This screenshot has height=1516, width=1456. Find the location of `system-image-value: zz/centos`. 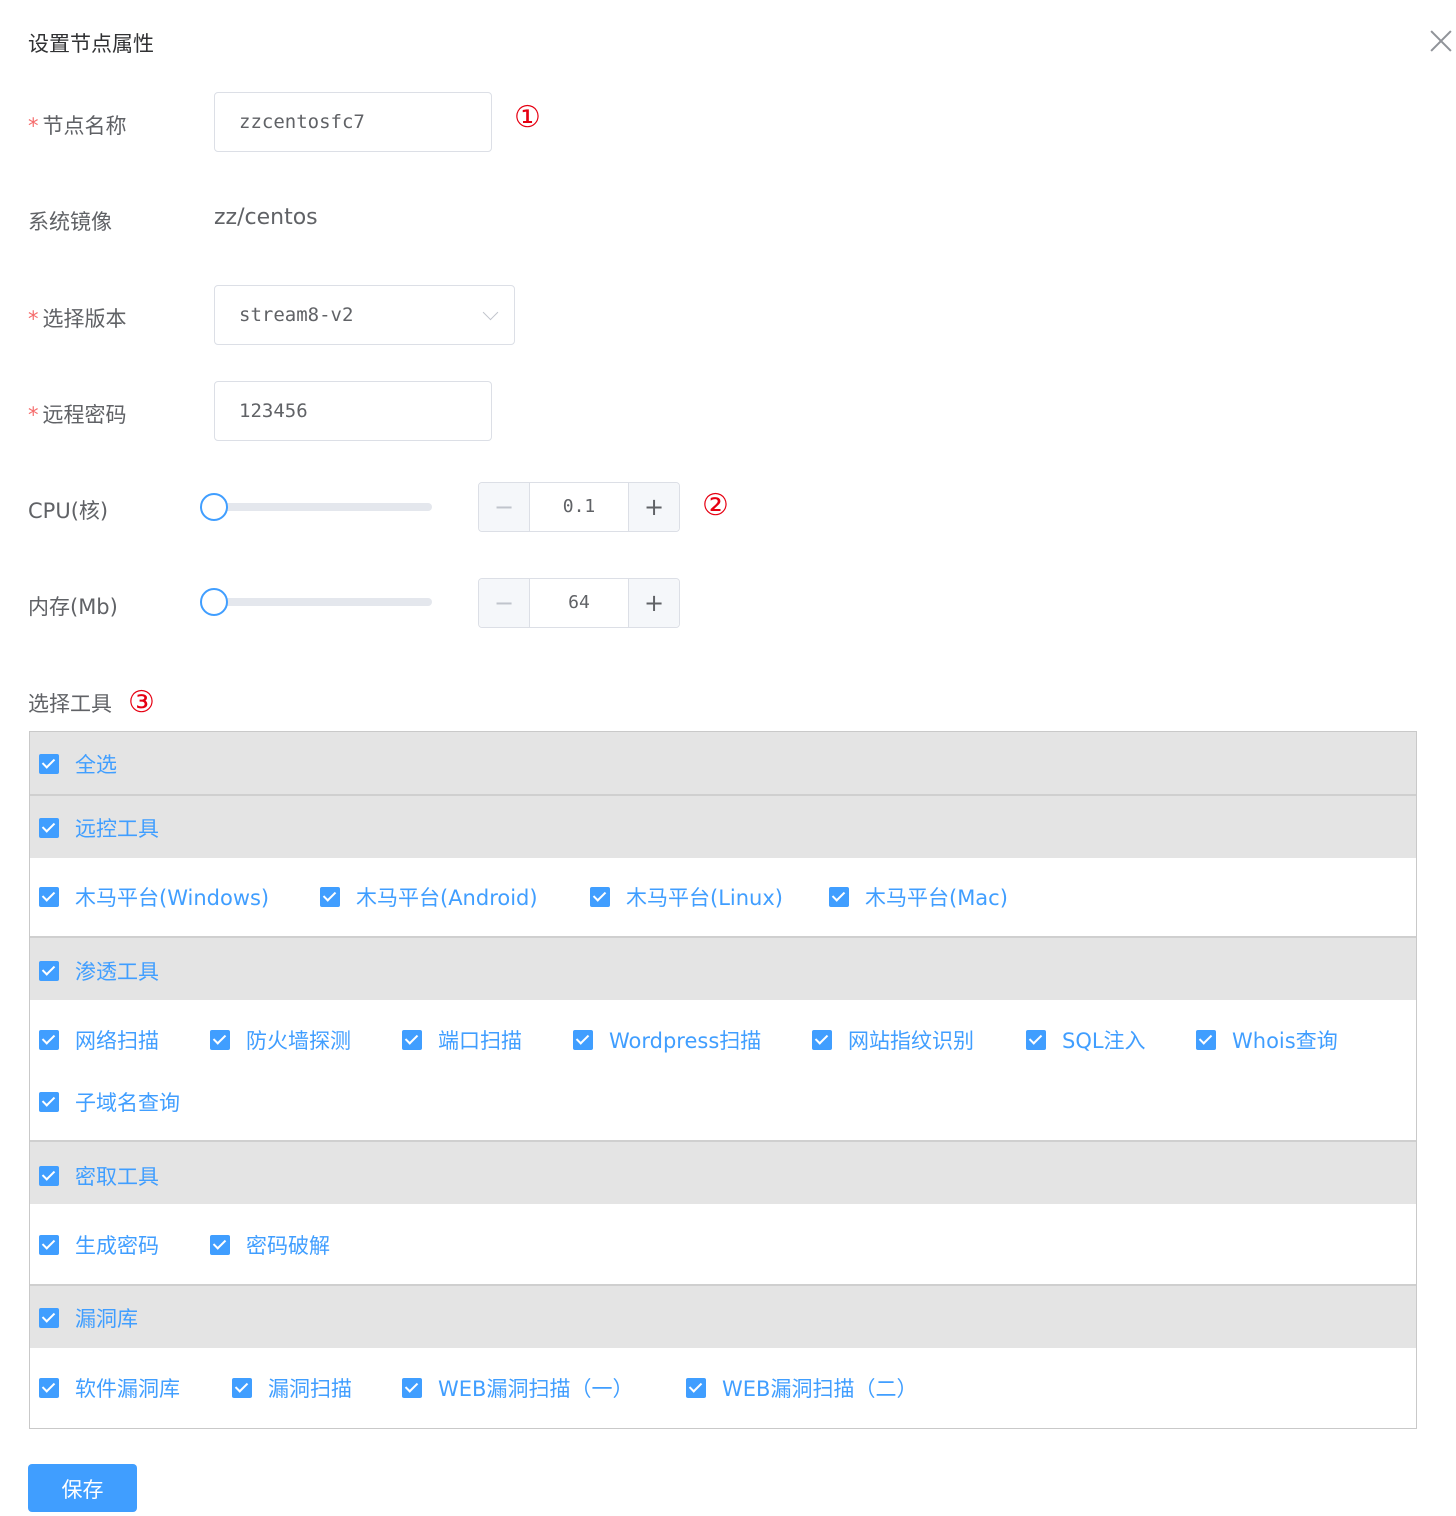

system-image-value: zz/centos is located at coordinates (266, 217).